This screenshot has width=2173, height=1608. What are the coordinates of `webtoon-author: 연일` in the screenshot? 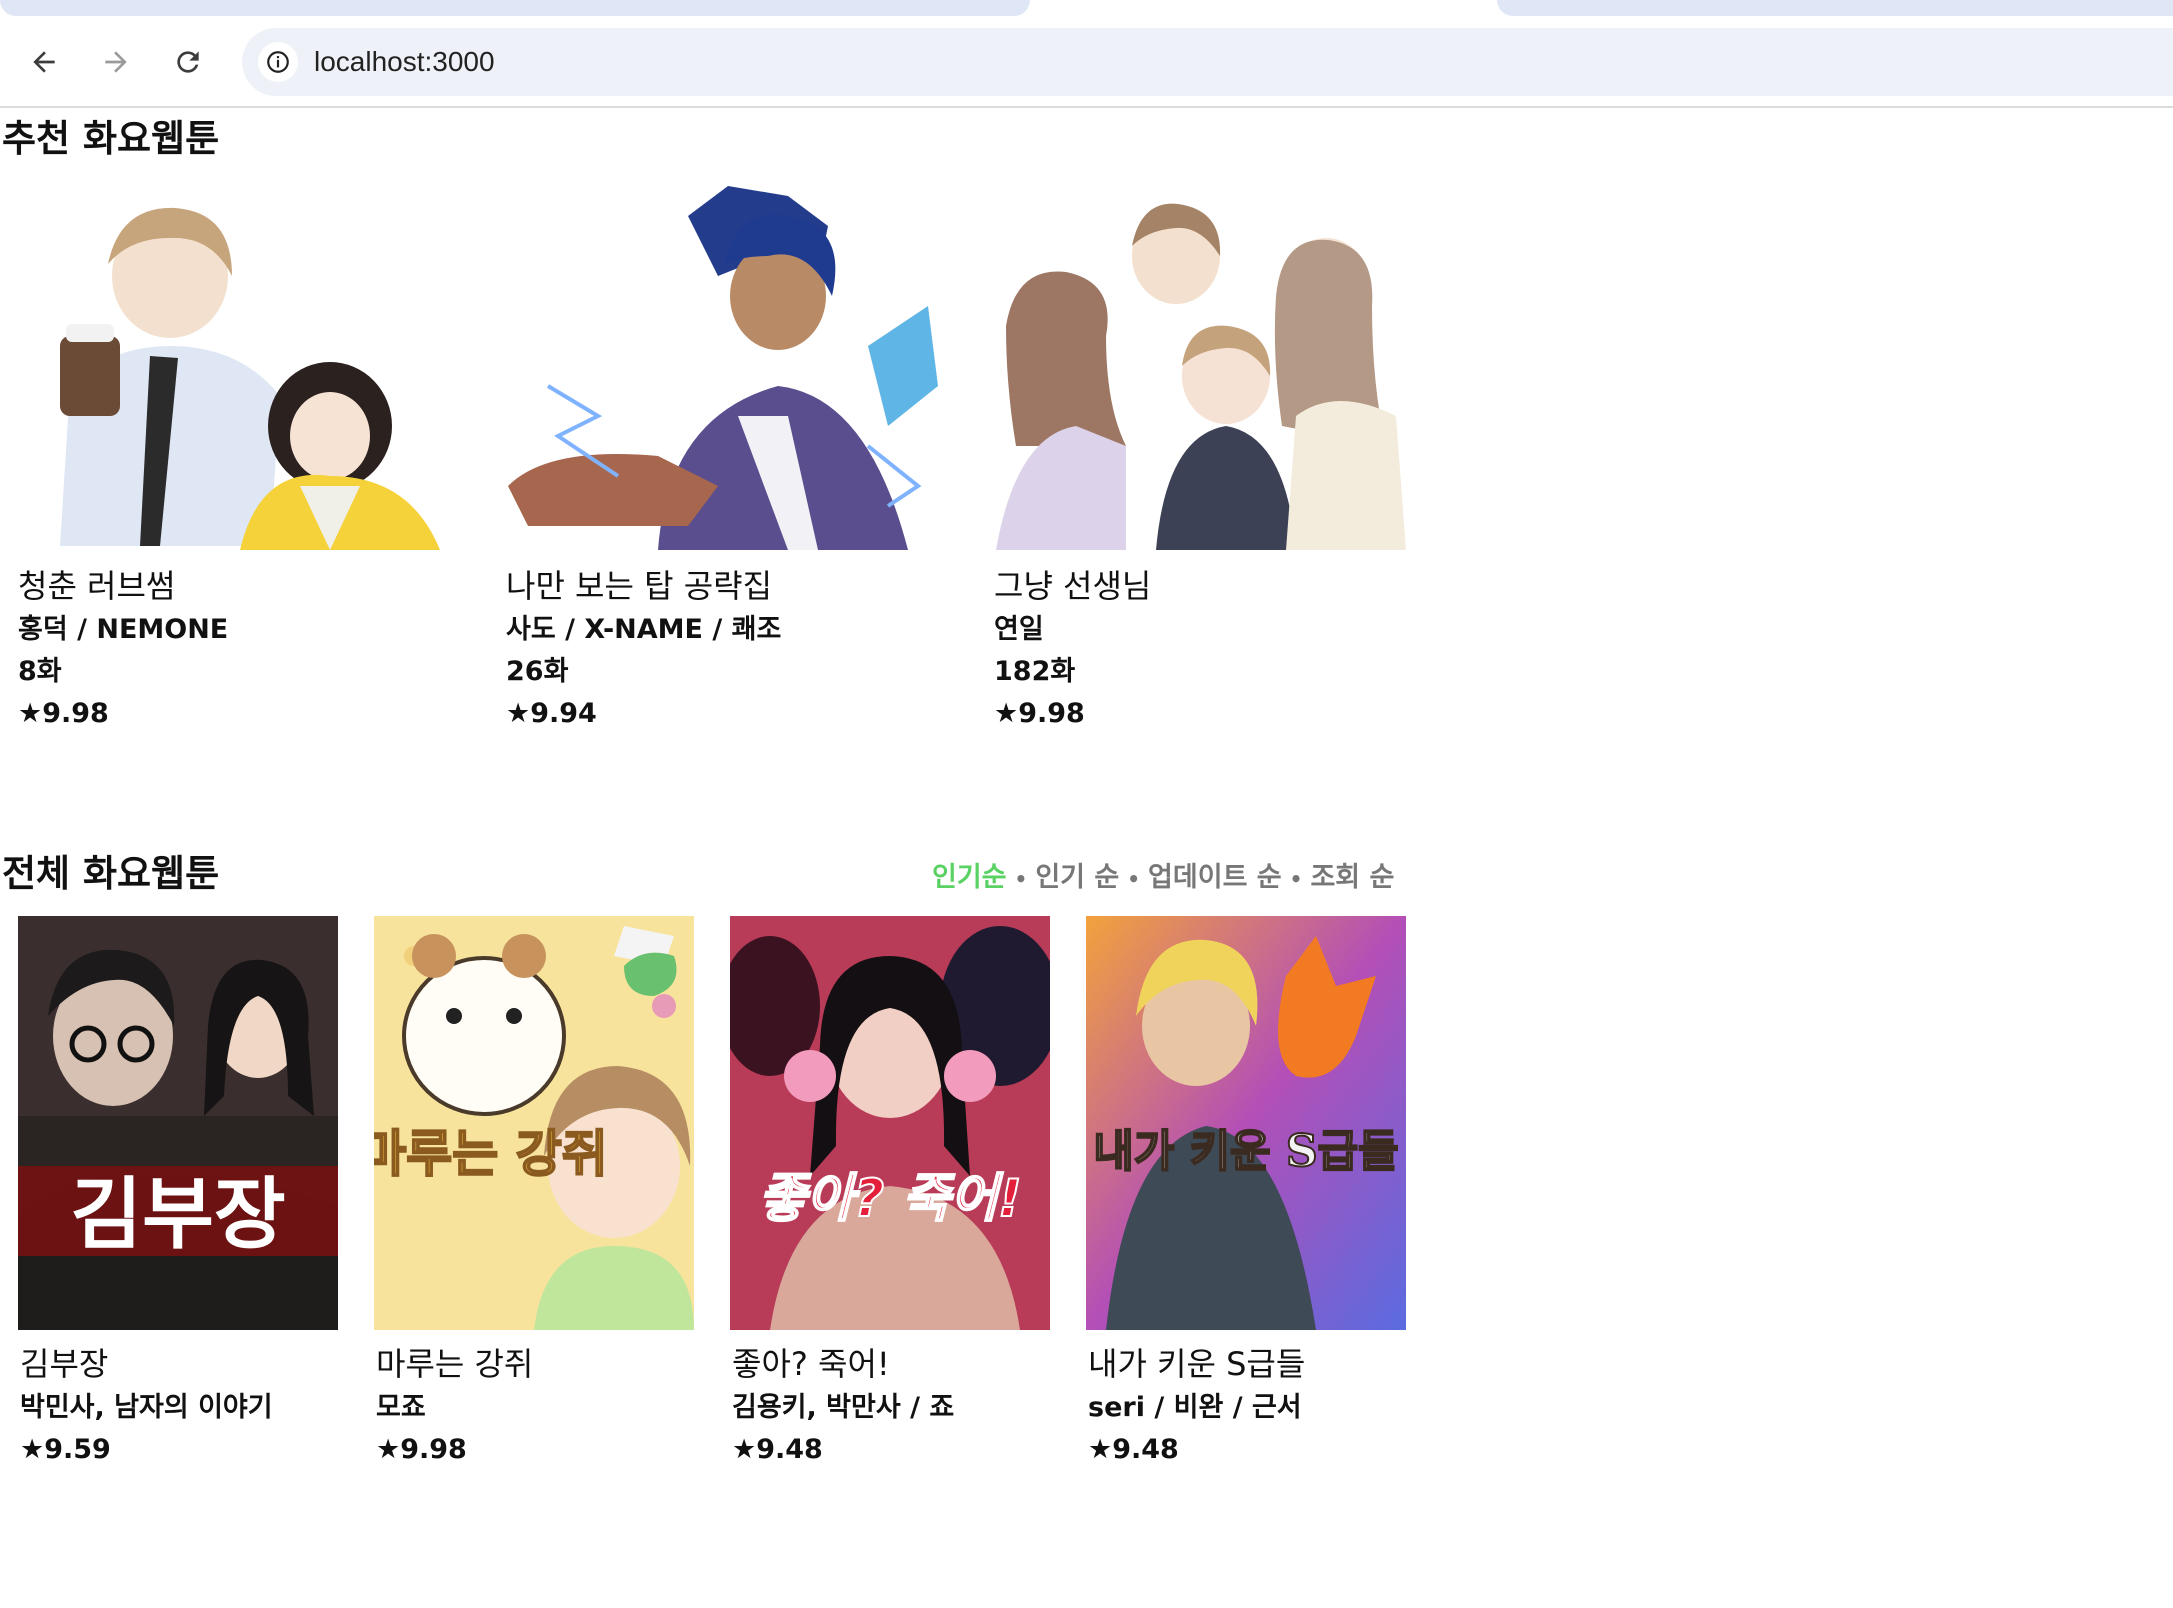 It's located at (1019, 629).